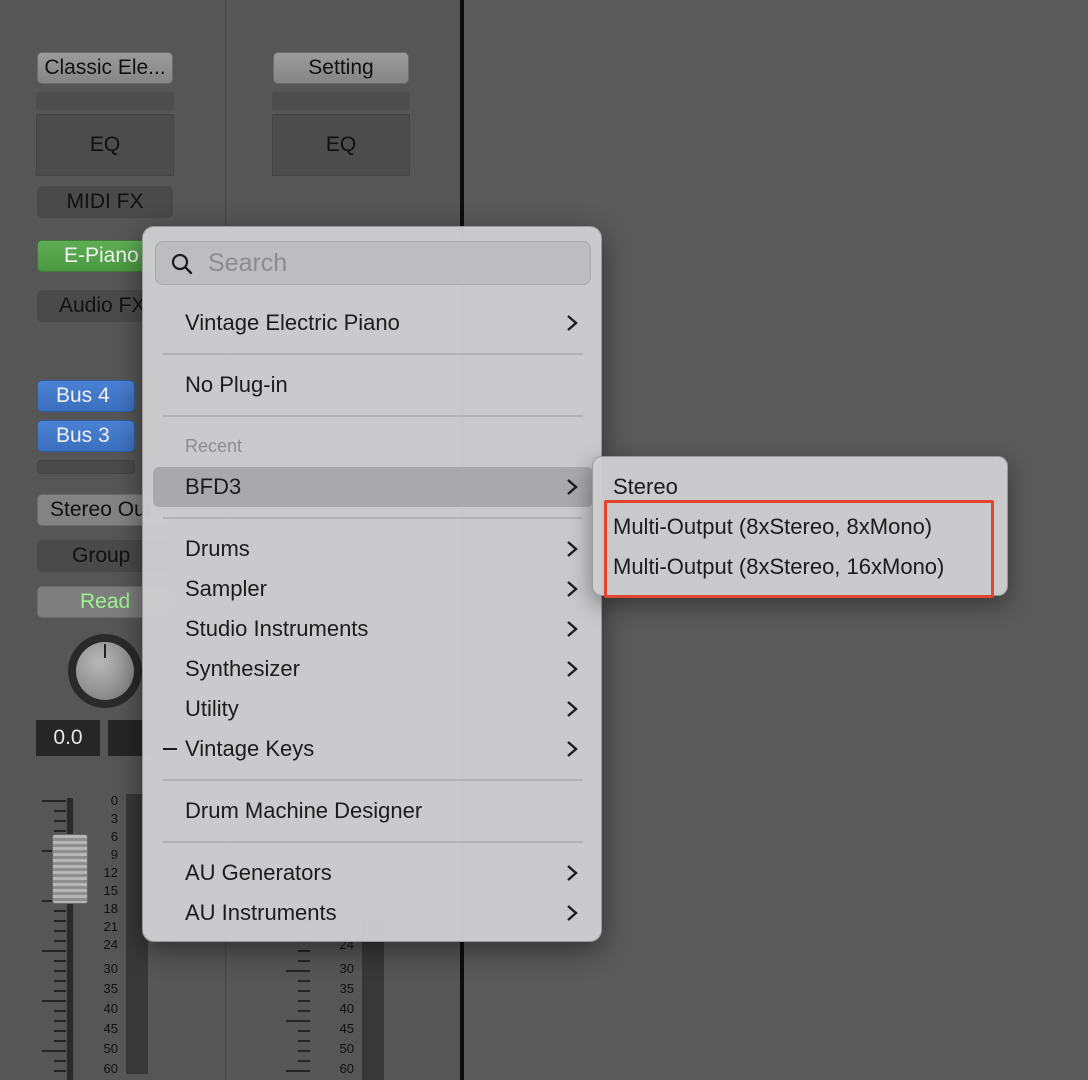 The width and height of the screenshot is (1088, 1080). What do you see at coordinates (86, 436) in the screenshot?
I see `send-bus-3: Bus 3` at bounding box center [86, 436].